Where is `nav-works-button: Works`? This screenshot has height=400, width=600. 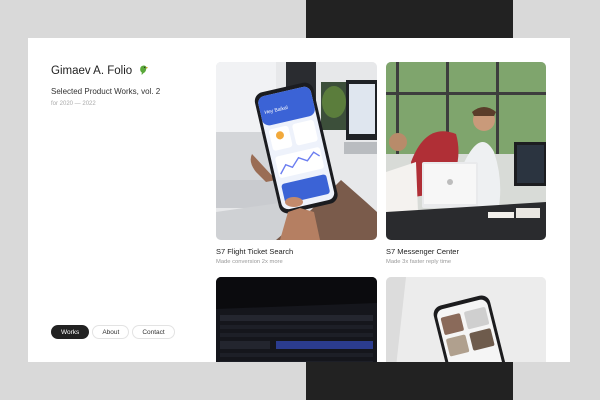
nav-works-button: Works is located at coordinates (70, 332).